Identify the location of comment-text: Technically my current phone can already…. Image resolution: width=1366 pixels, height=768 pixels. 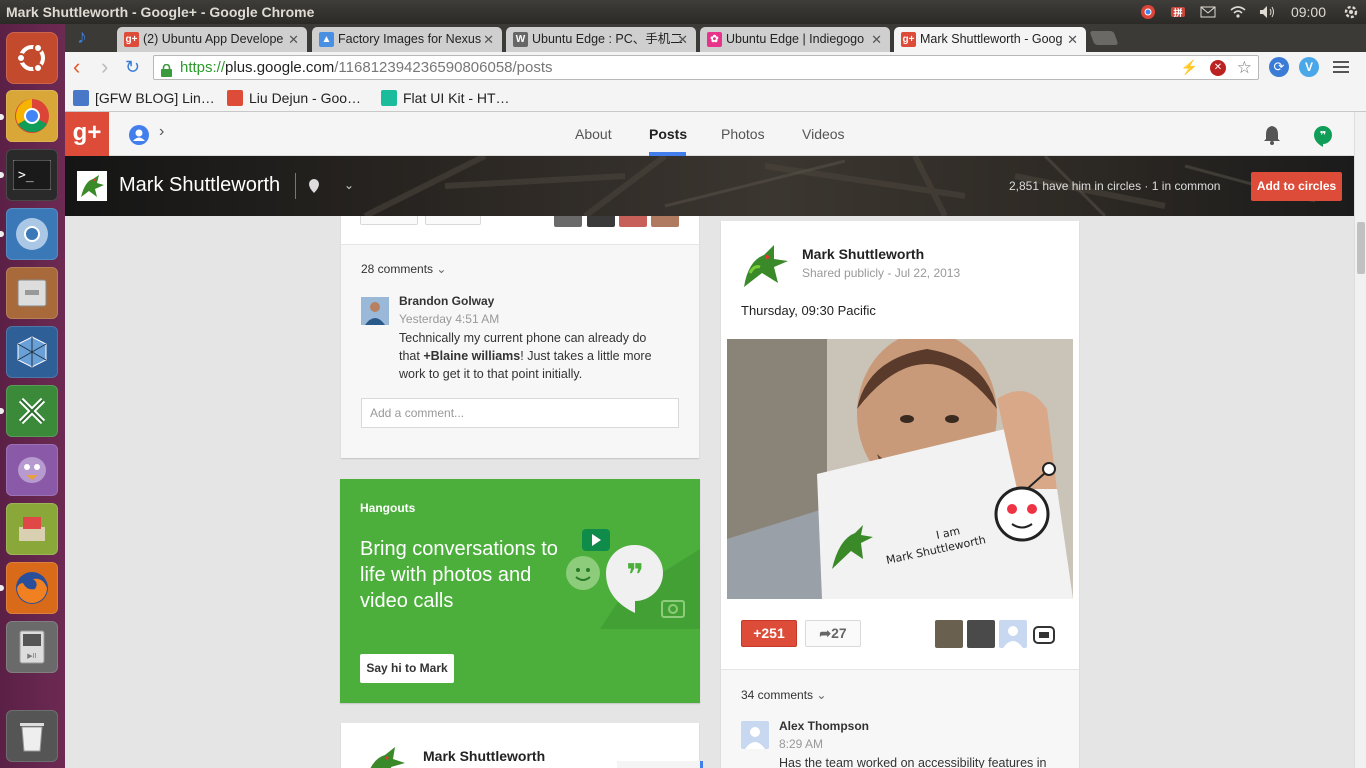
(534, 356).